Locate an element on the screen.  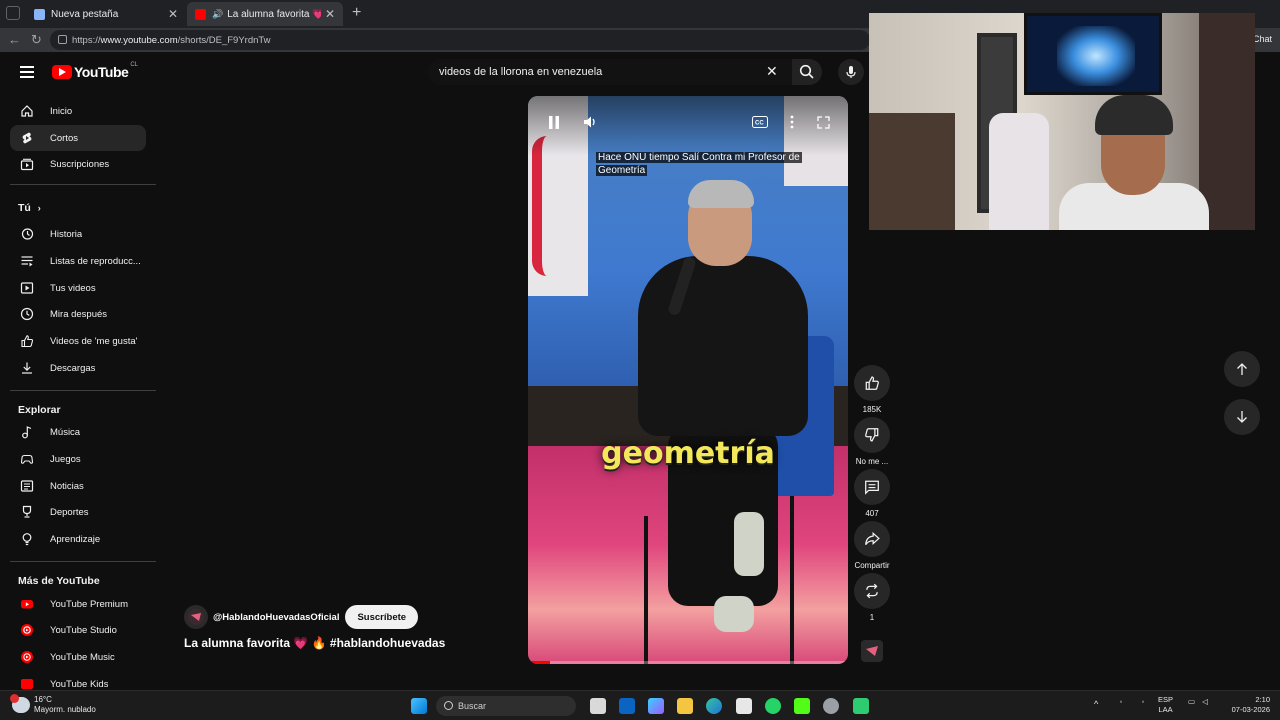
taskbar-search: Buscar is located at coordinates (506, 706).